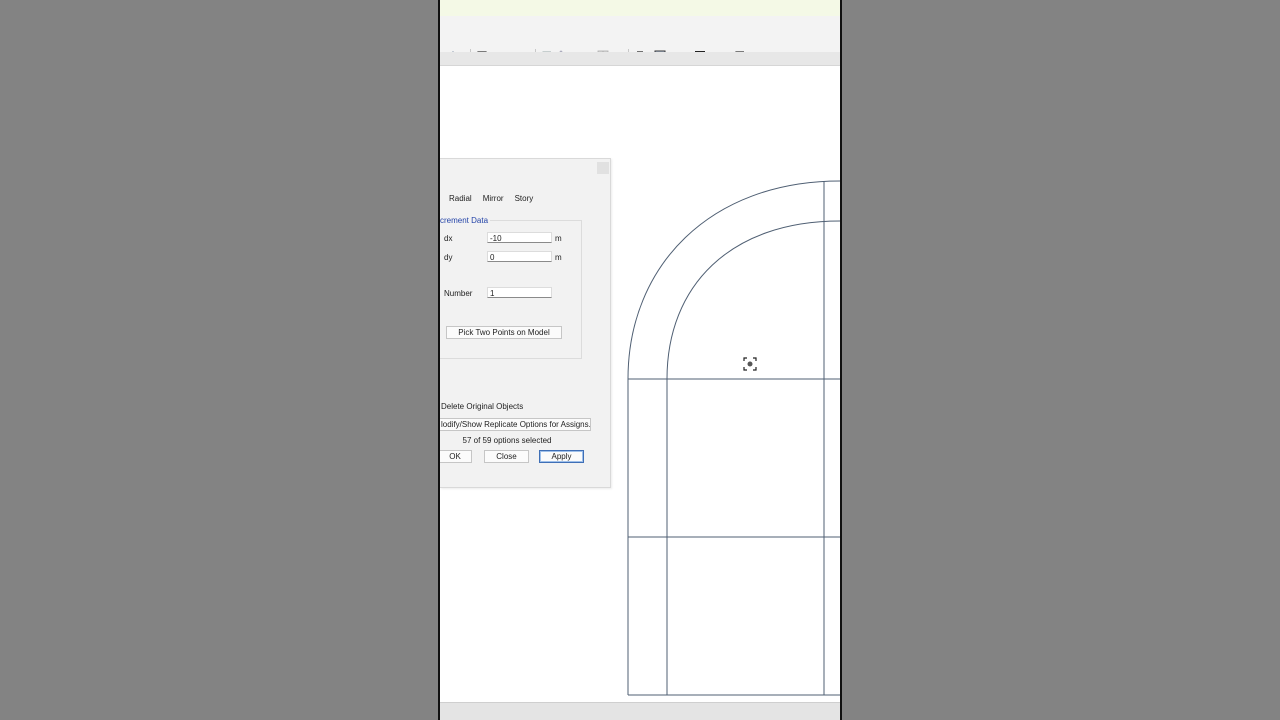 This screenshot has height=720, width=1280. What do you see at coordinates (456, 456) in the screenshot?
I see `ok-button: OK` at bounding box center [456, 456].